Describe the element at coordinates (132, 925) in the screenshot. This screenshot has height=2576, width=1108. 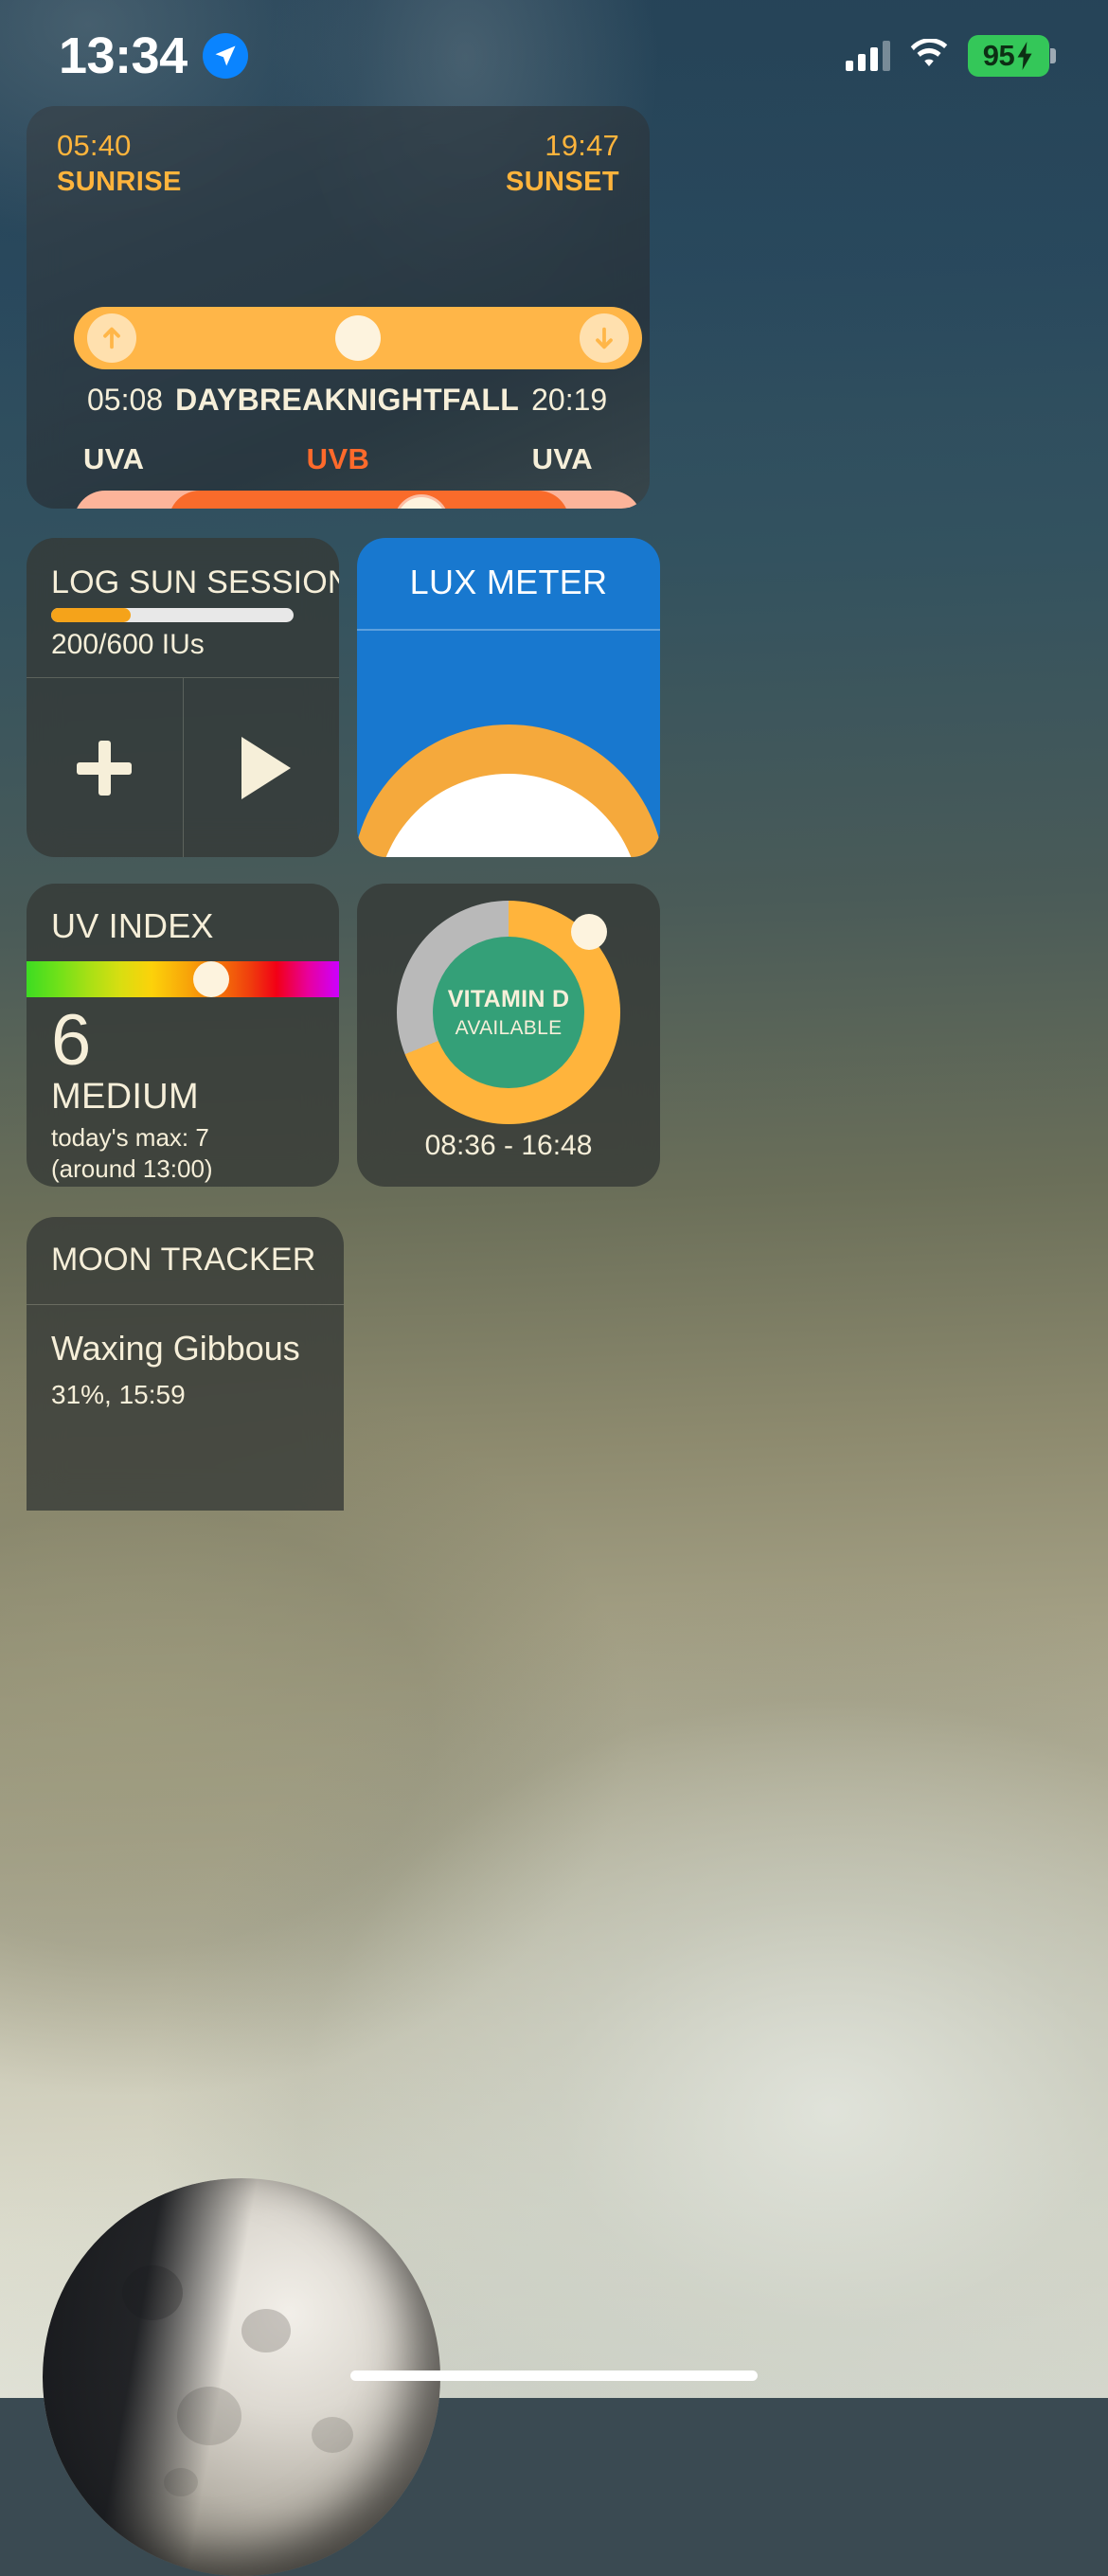
I see `uv-index-title: UV INDEX` at that location.